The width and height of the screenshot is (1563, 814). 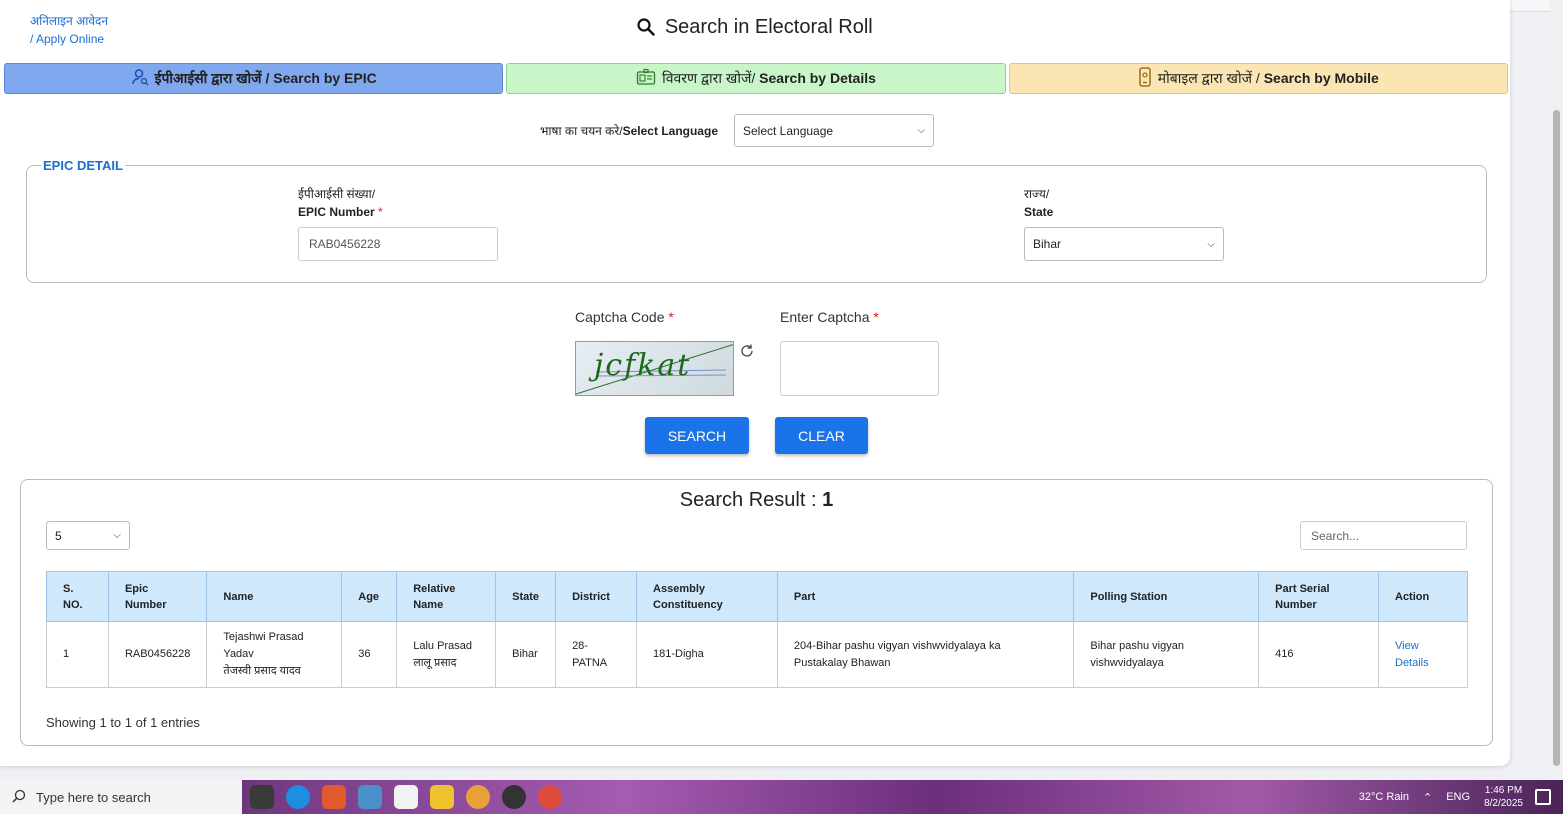 What do you see at coordinates (1503, 797) in the screenshot?
I see `clock: 1:46 PM 8/2/2025` at bounding box center [1503, 797].